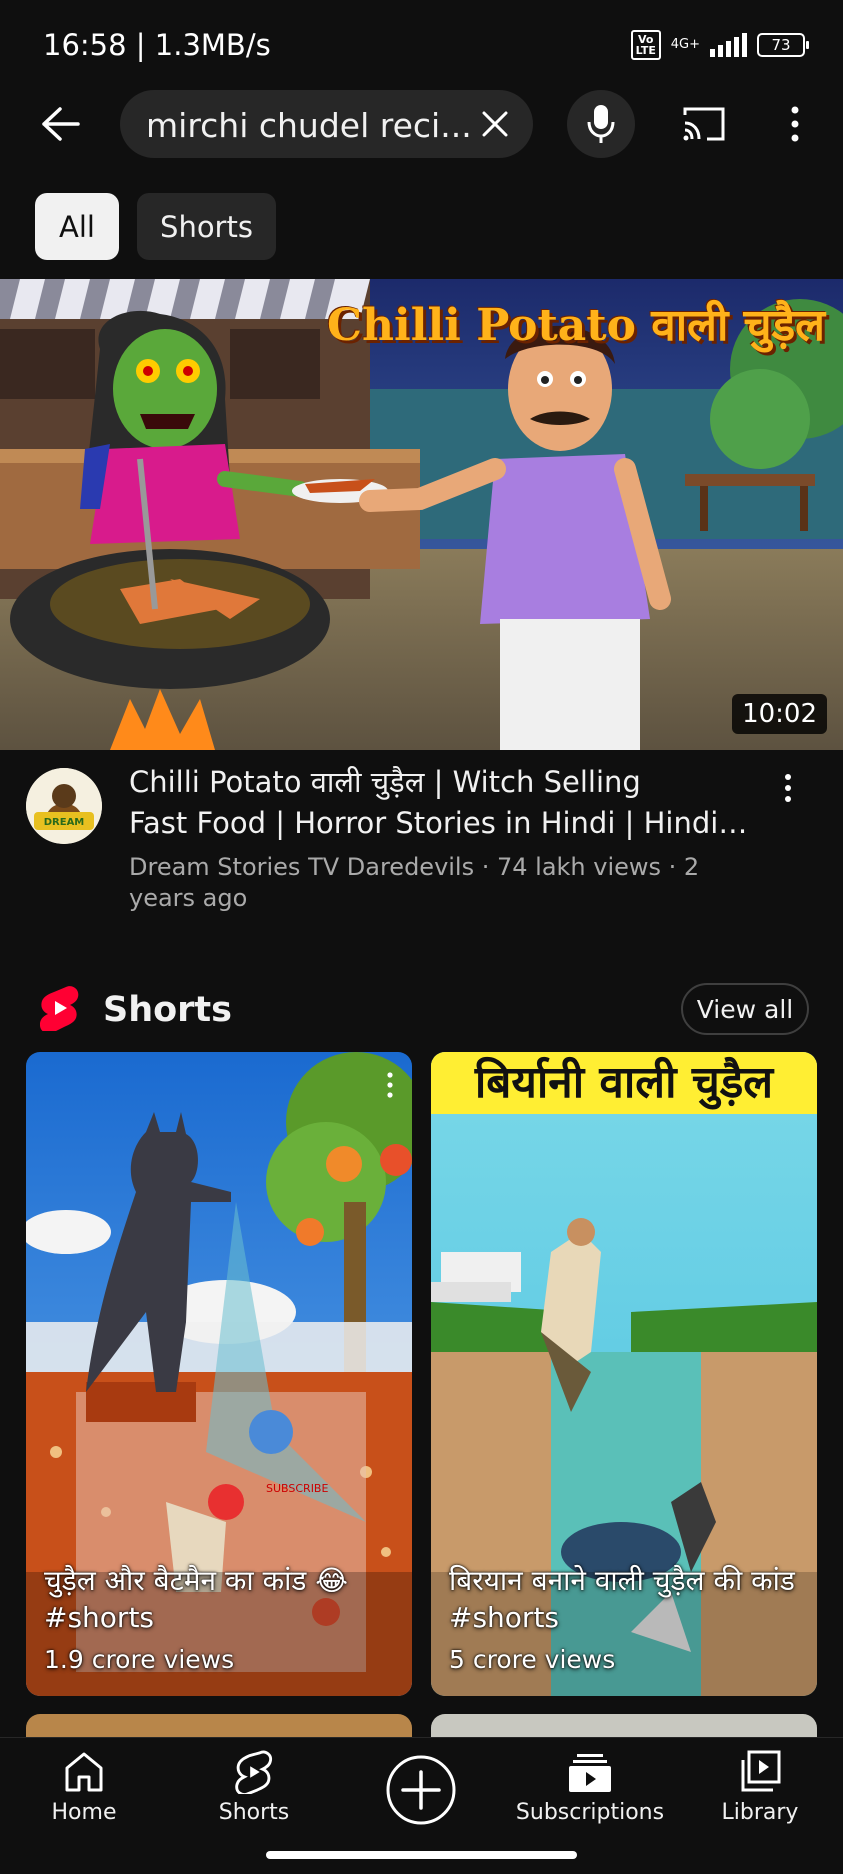  I want to click on status-icons: Vo LTE 4G+ 73, so click(719, 45).